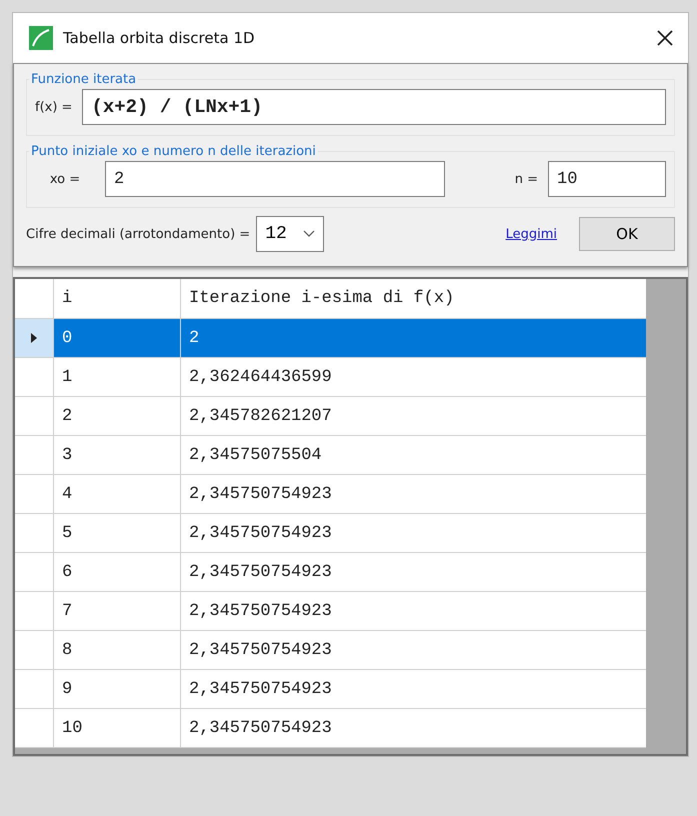  I want to click on xo-label: xo =, so click(65, 179).